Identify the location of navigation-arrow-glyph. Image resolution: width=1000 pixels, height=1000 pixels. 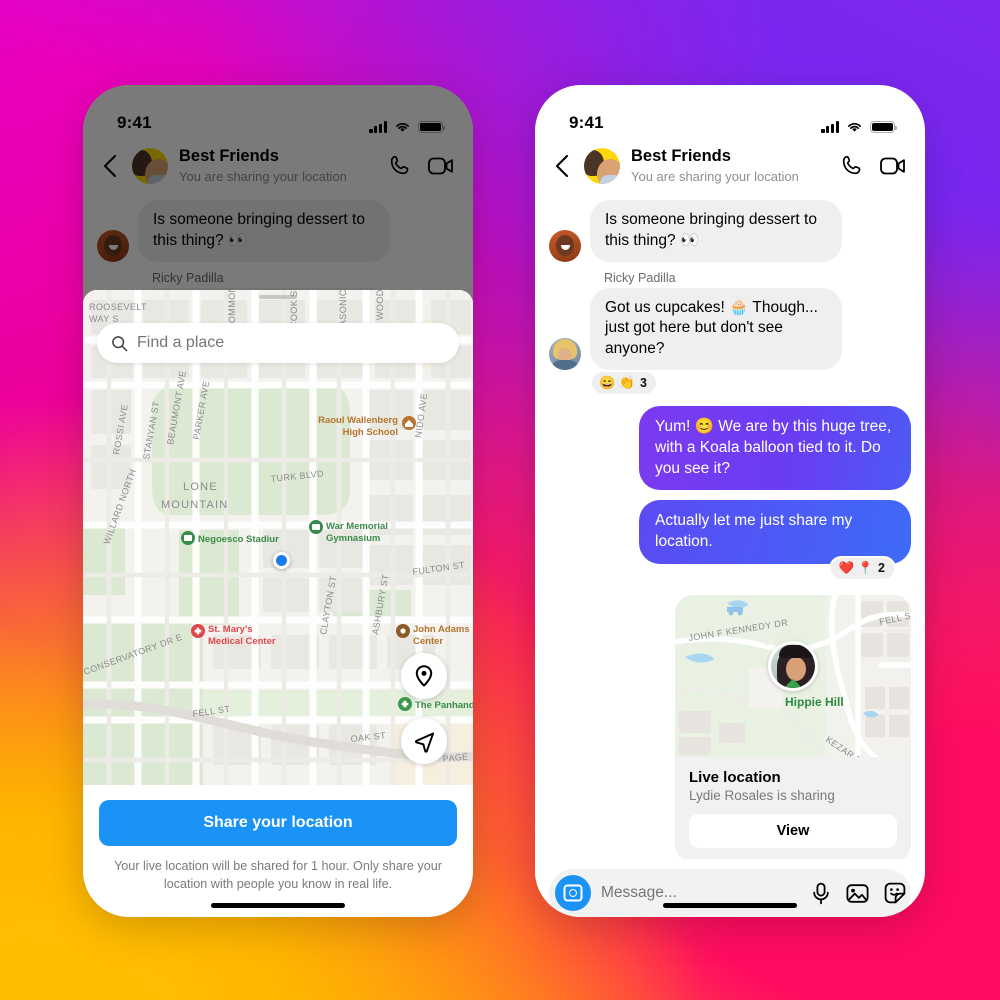
(424, 742).